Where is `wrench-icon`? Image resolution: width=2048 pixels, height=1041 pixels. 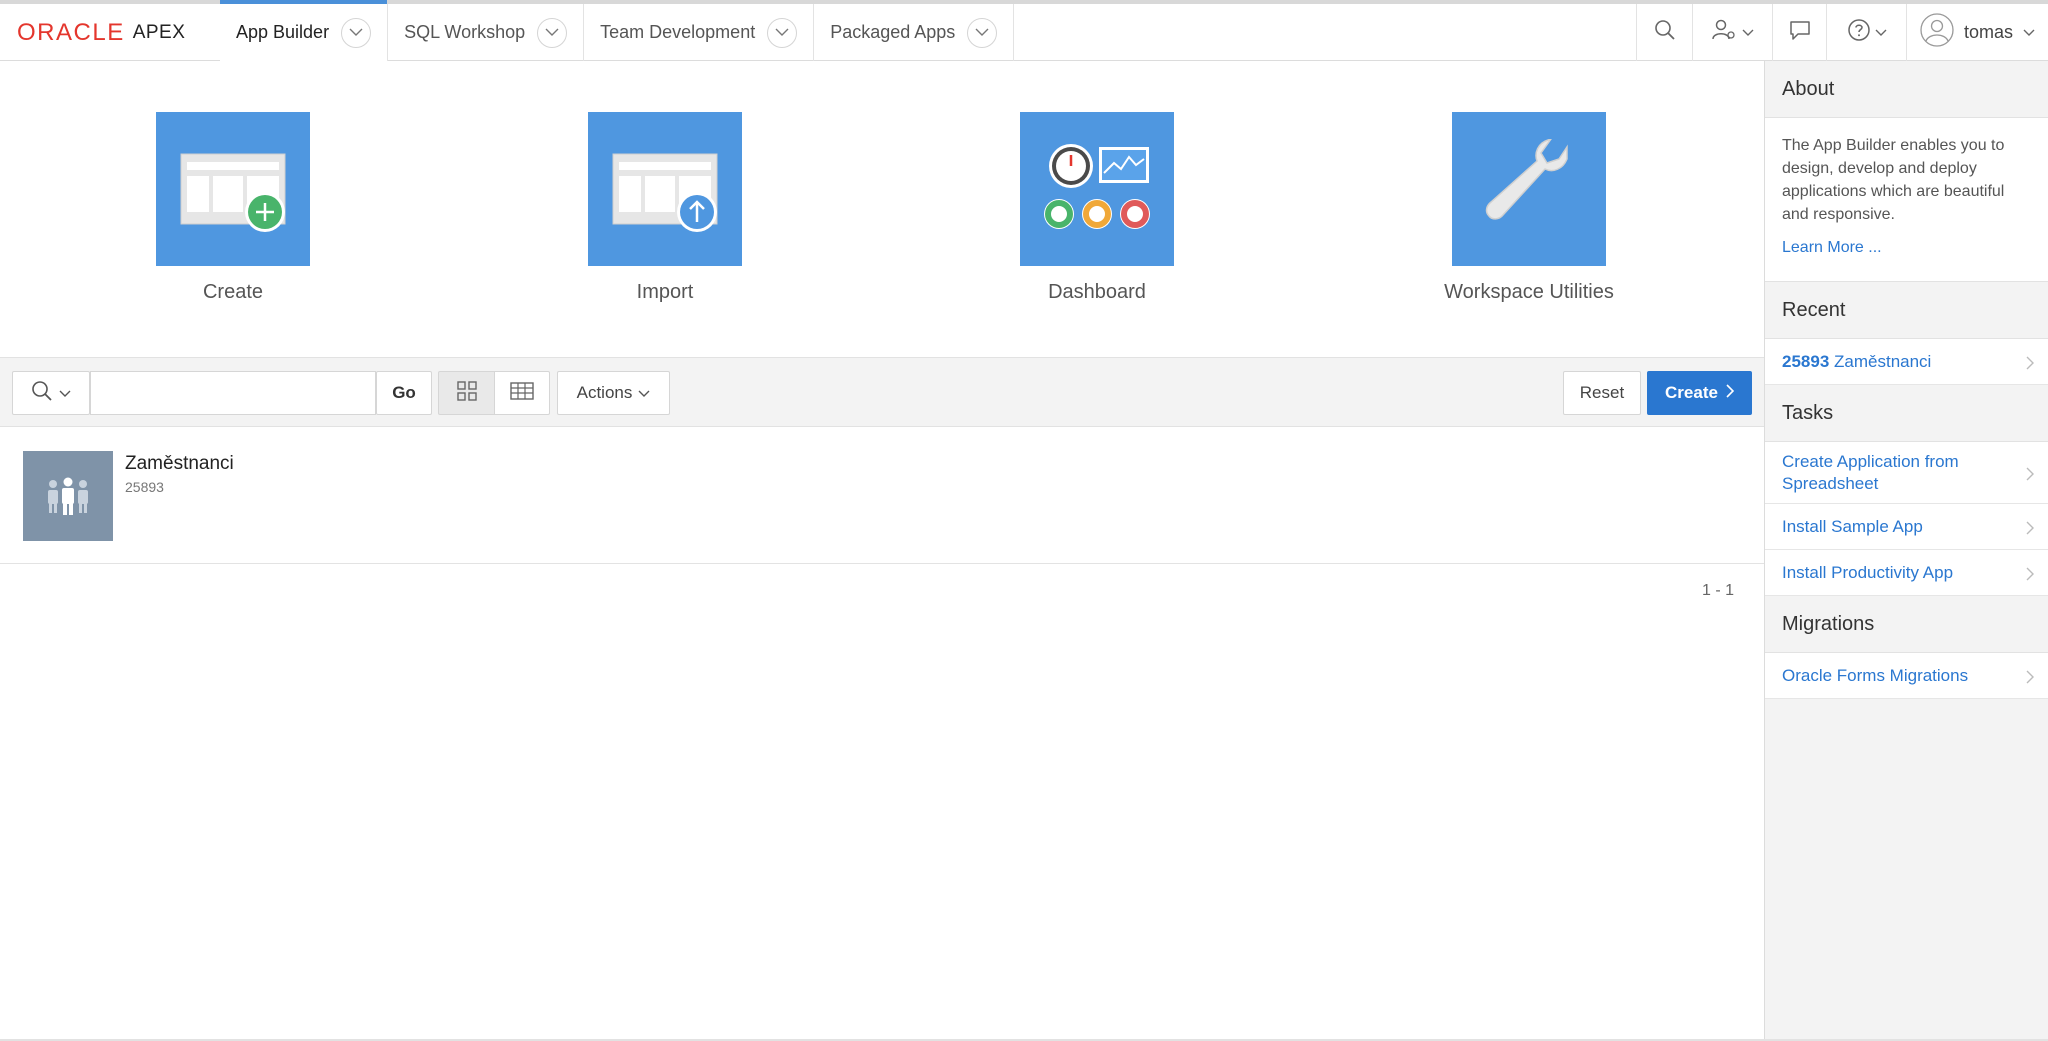 wrench-icon is located at coordinates (1529, 189).